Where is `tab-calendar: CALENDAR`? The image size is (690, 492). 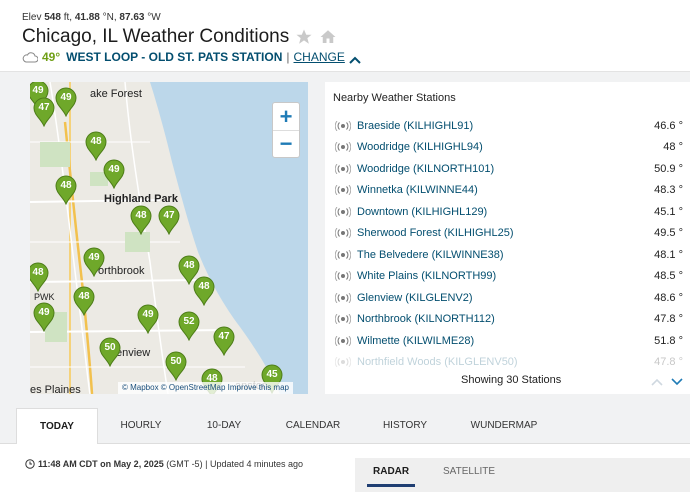 tab-calendar: CALENDAR is located at coordinates (313, 426).